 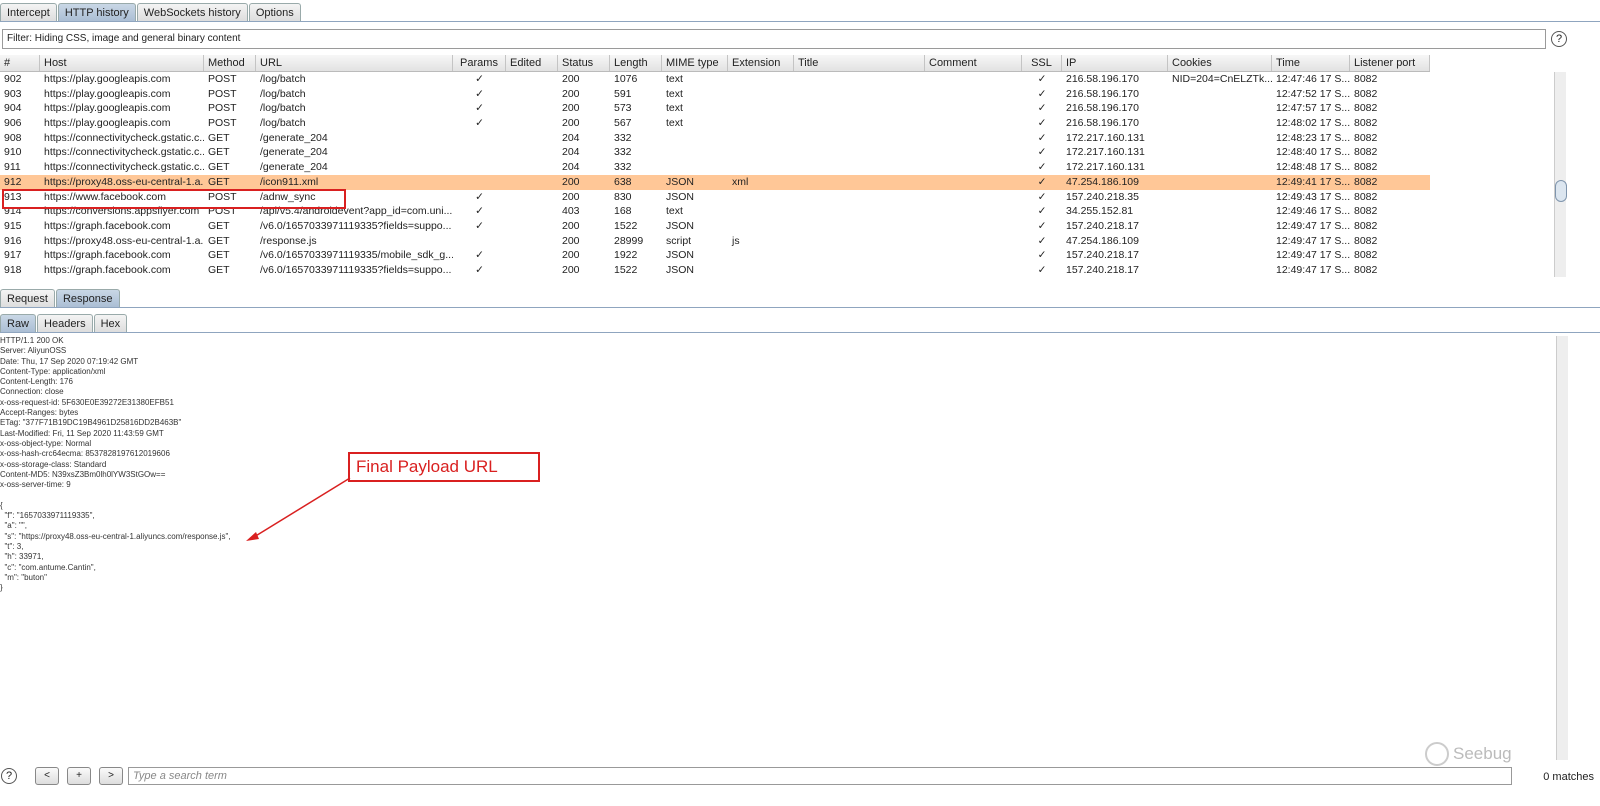 What do you see at coordinates (1562, 548) in the screenshot?
I see `response-scrollbar` at bounding box center [1562, 548].